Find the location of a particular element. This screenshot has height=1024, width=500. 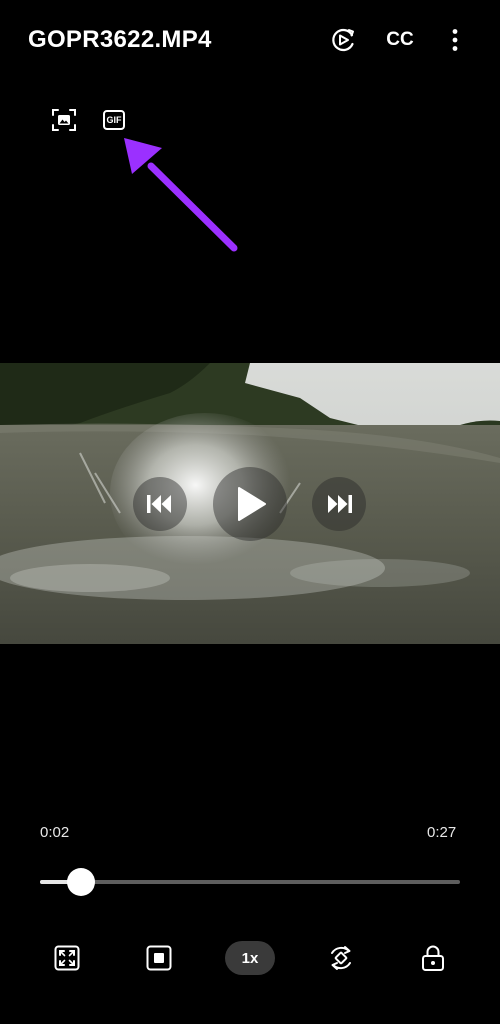

stop-icon is located at coordinates (159, 958).